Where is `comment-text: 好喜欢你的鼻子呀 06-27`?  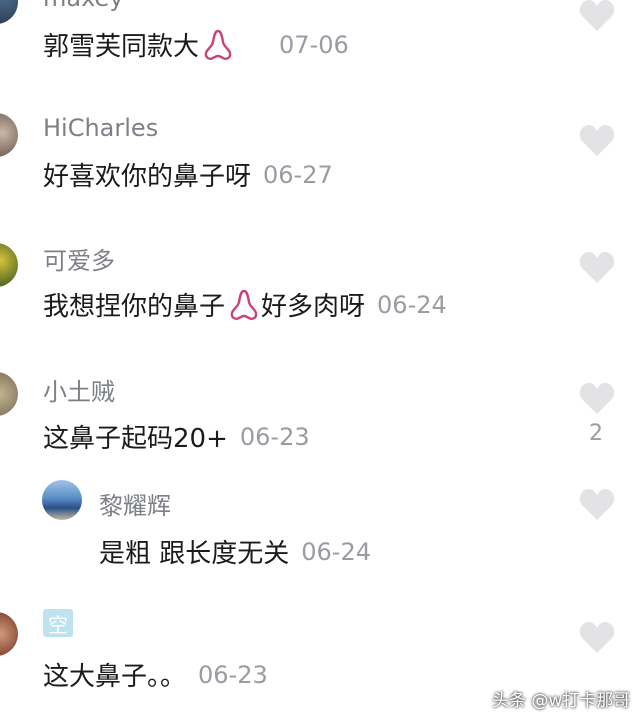
comment-text: 好喜欢你的鼻子呀 06-27 is located at coordinates (188, 174).